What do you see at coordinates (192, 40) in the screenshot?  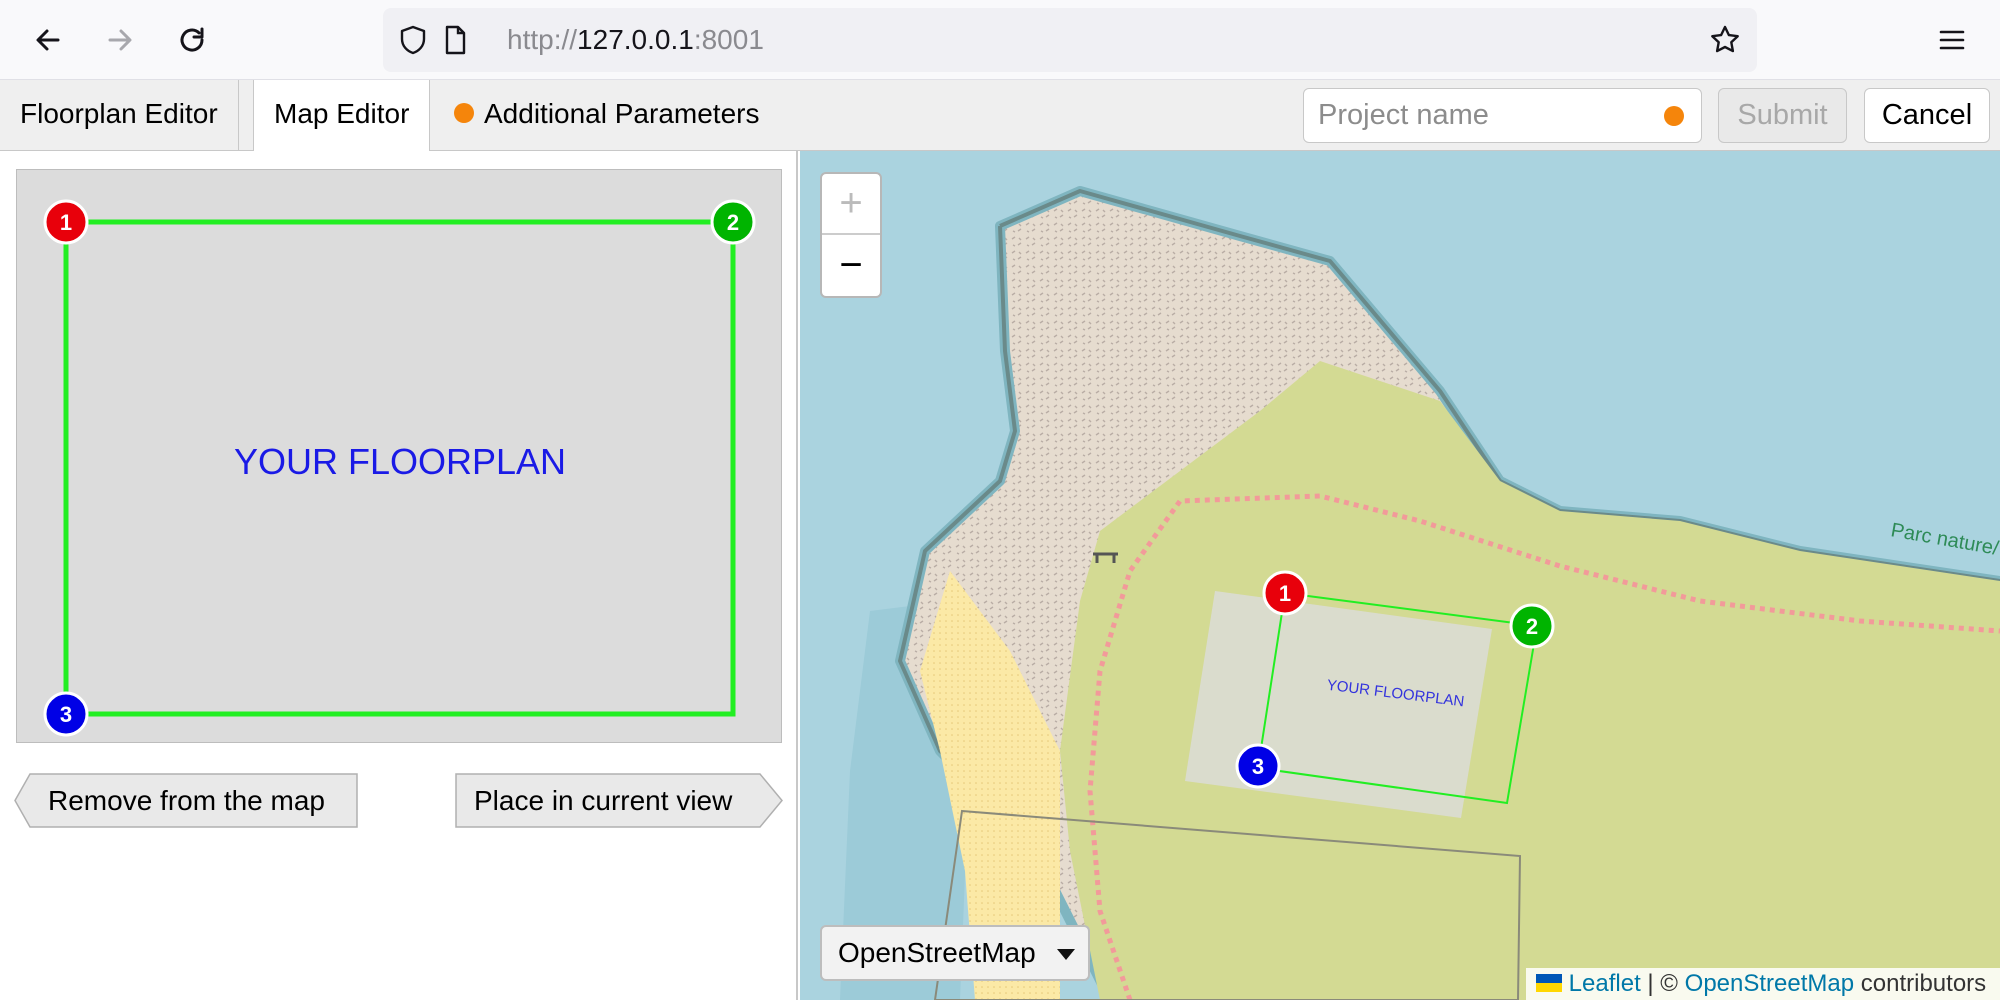 I see `reload-icon` at bounding box center [192, 40].